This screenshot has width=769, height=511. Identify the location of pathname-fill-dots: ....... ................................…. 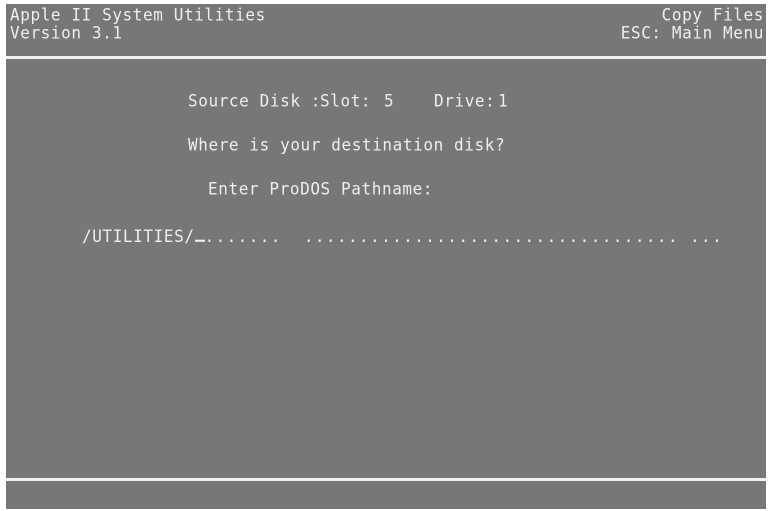
(464, 236).